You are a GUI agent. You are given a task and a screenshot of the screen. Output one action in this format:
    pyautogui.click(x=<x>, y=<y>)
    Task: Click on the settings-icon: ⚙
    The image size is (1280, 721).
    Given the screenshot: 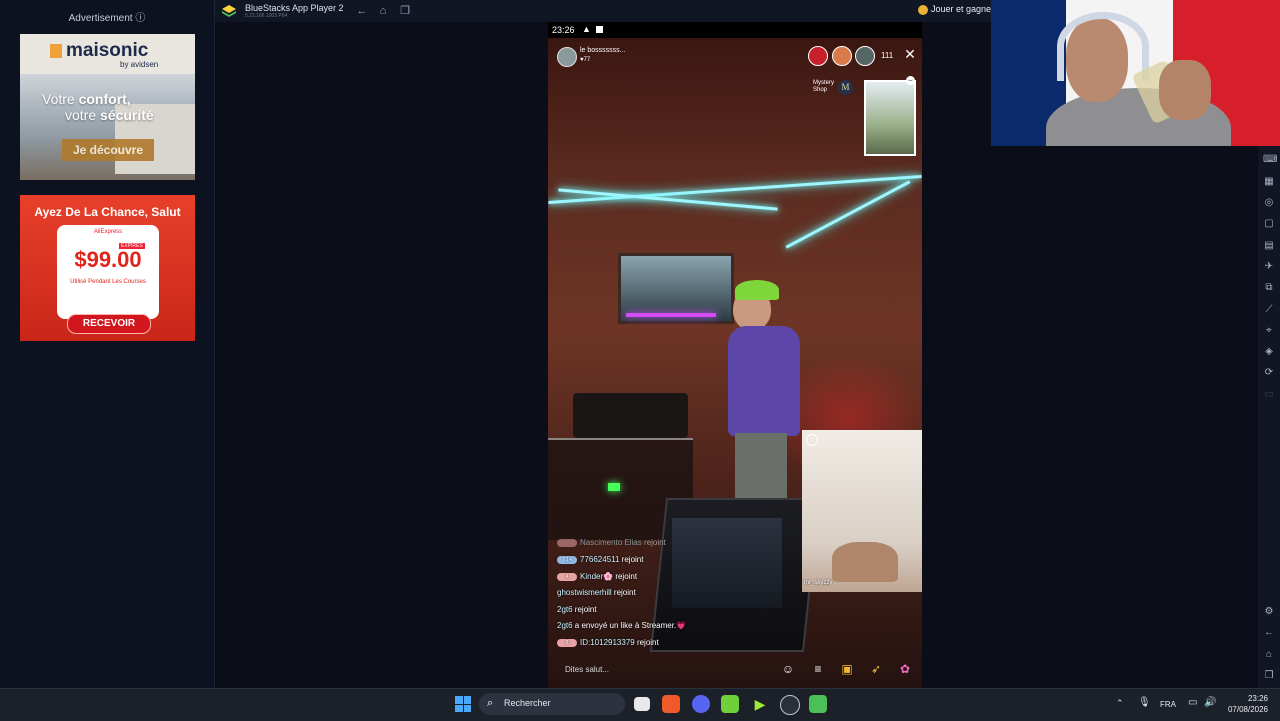 What is the action you would take?
    pyautogui.click(x=1269, y=612)
    